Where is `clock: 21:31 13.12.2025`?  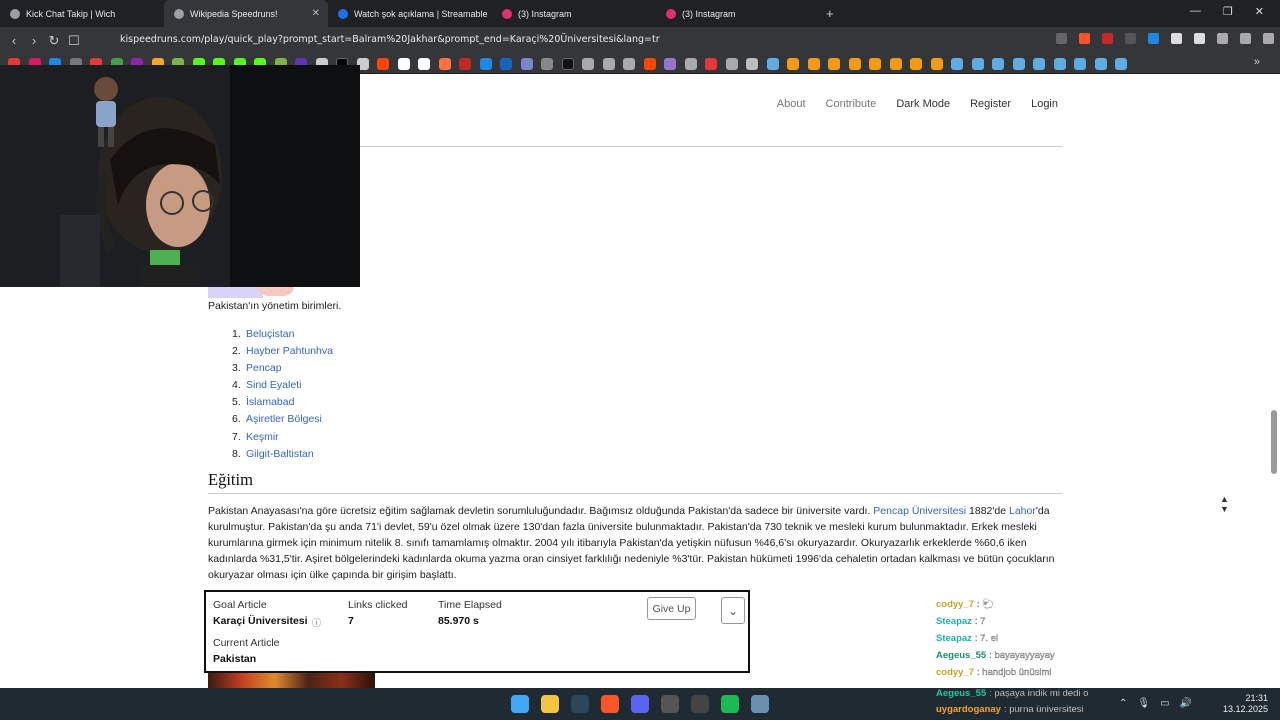
clock: 21:31 13.12.2025 is located at coordinates (1245, 704).